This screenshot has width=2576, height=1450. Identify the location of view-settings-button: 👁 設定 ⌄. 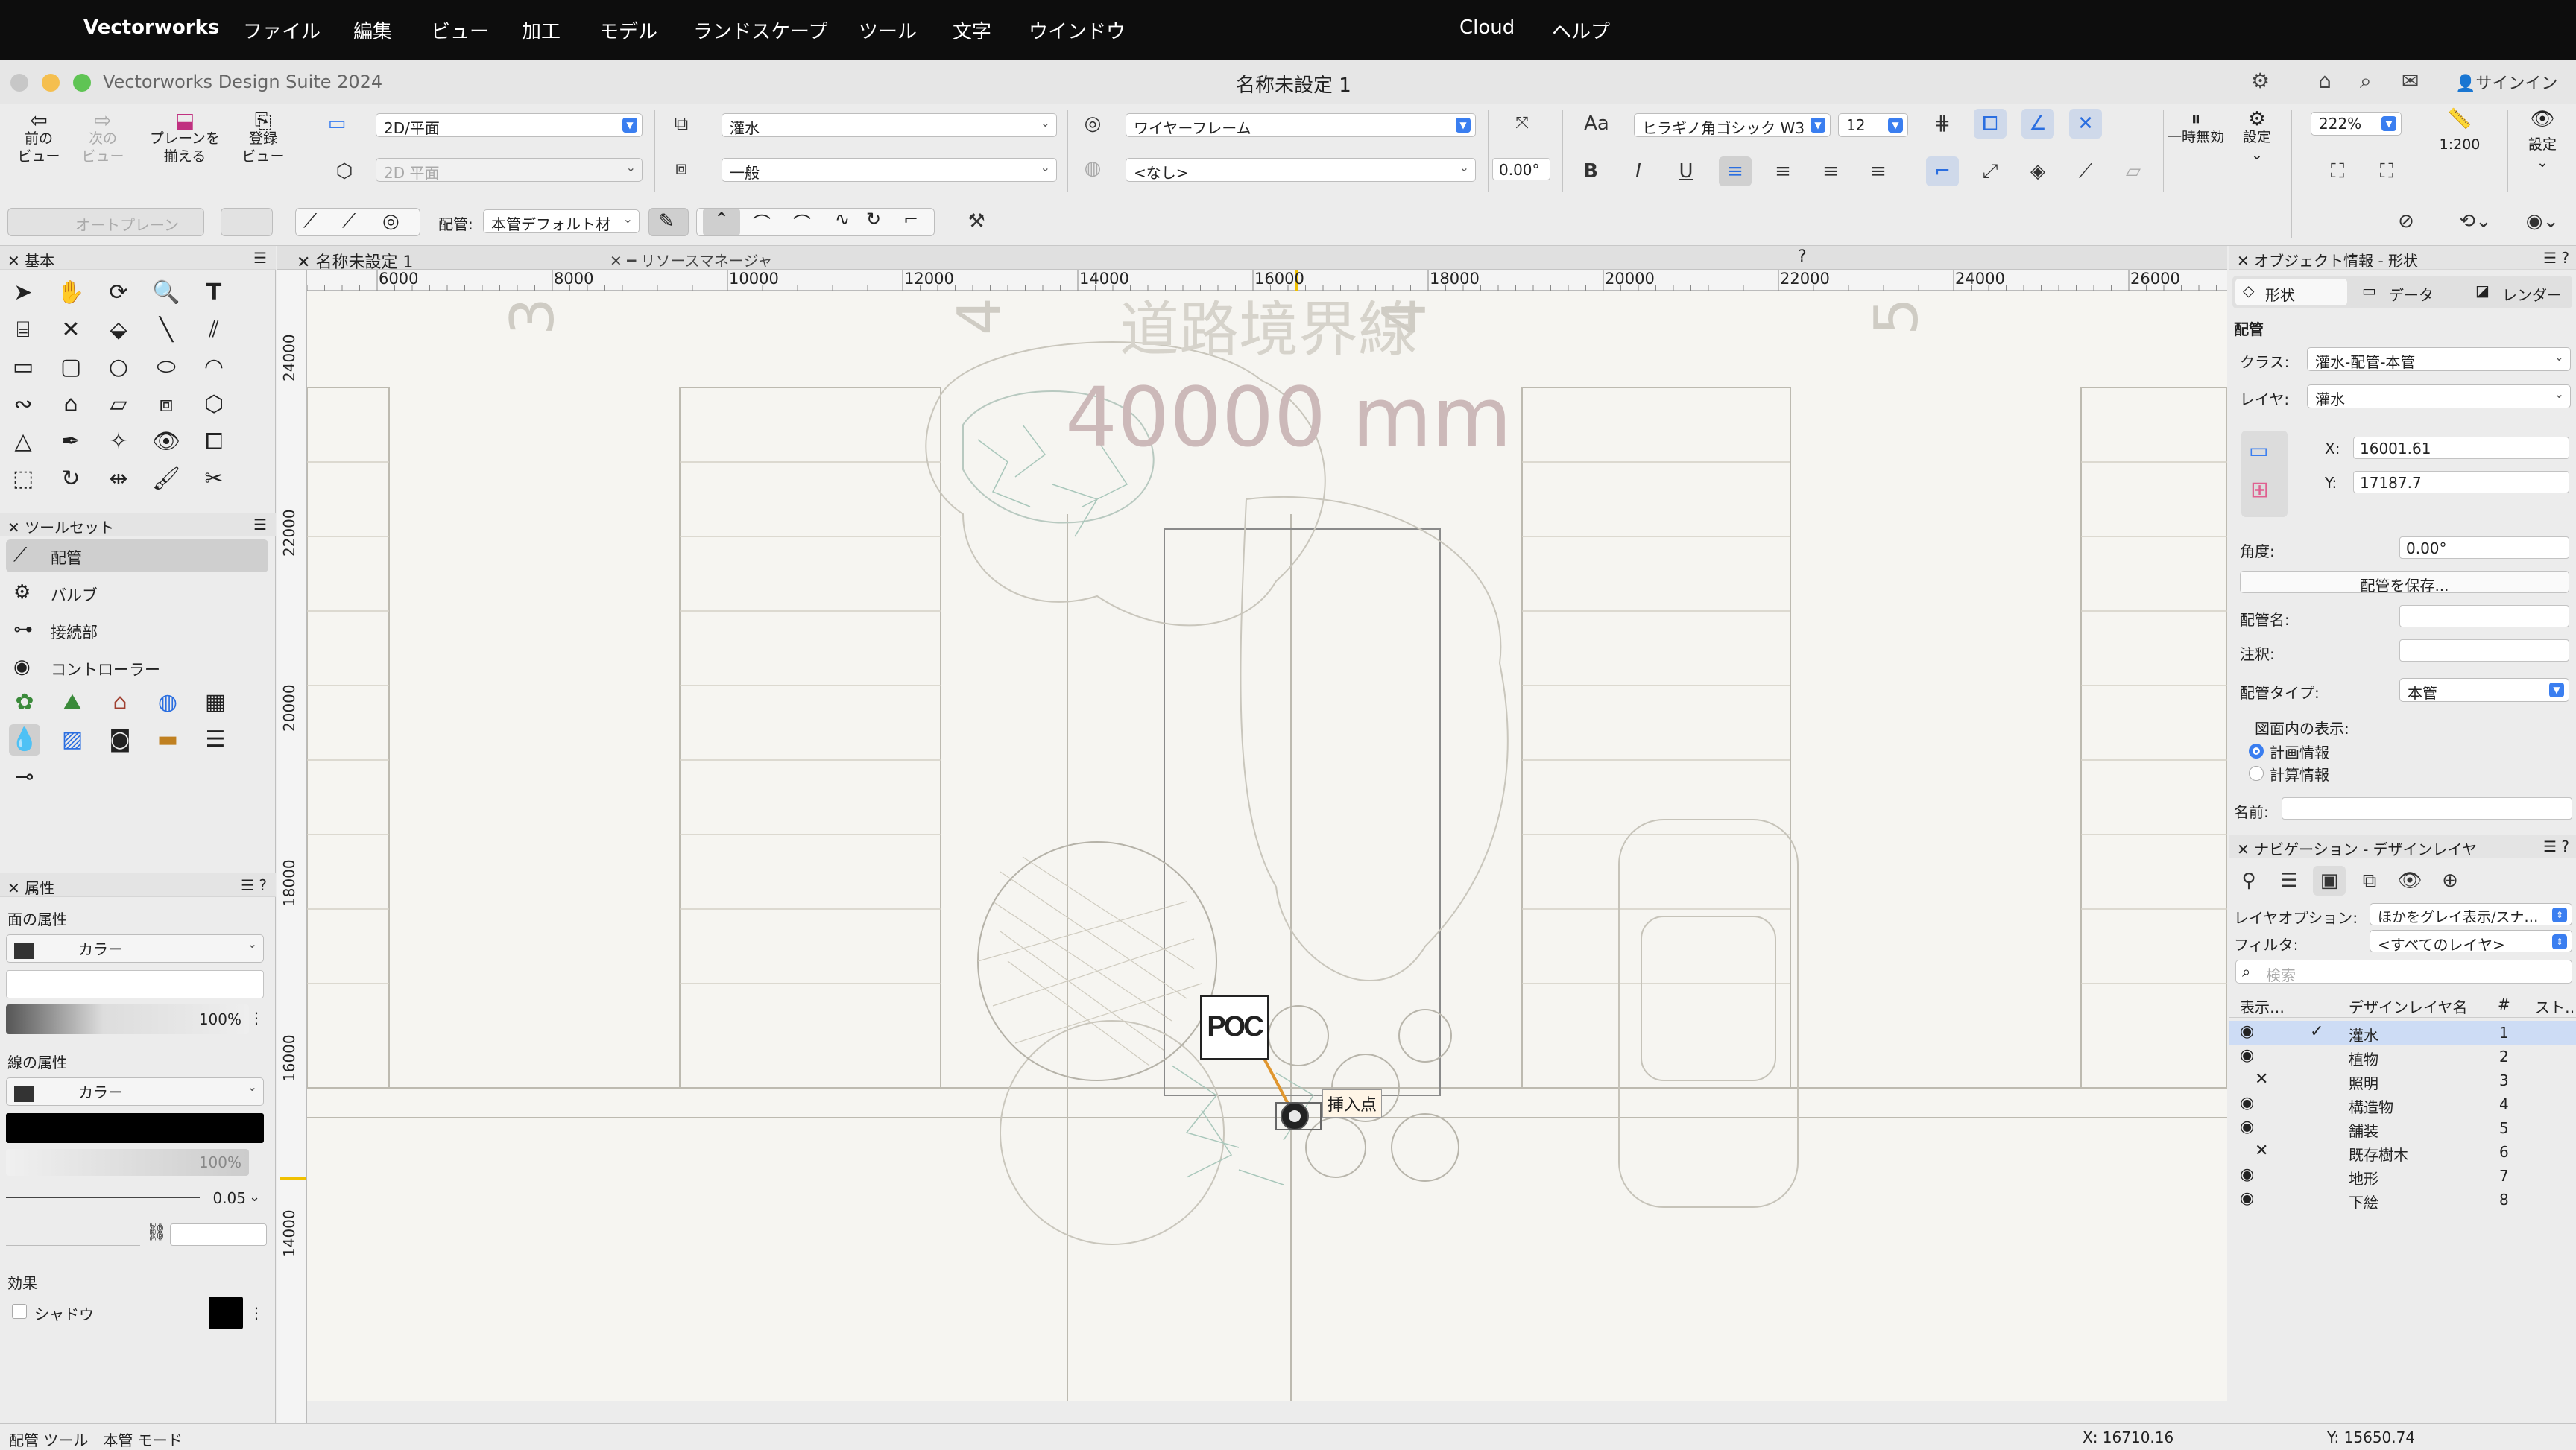
(2542, 140).